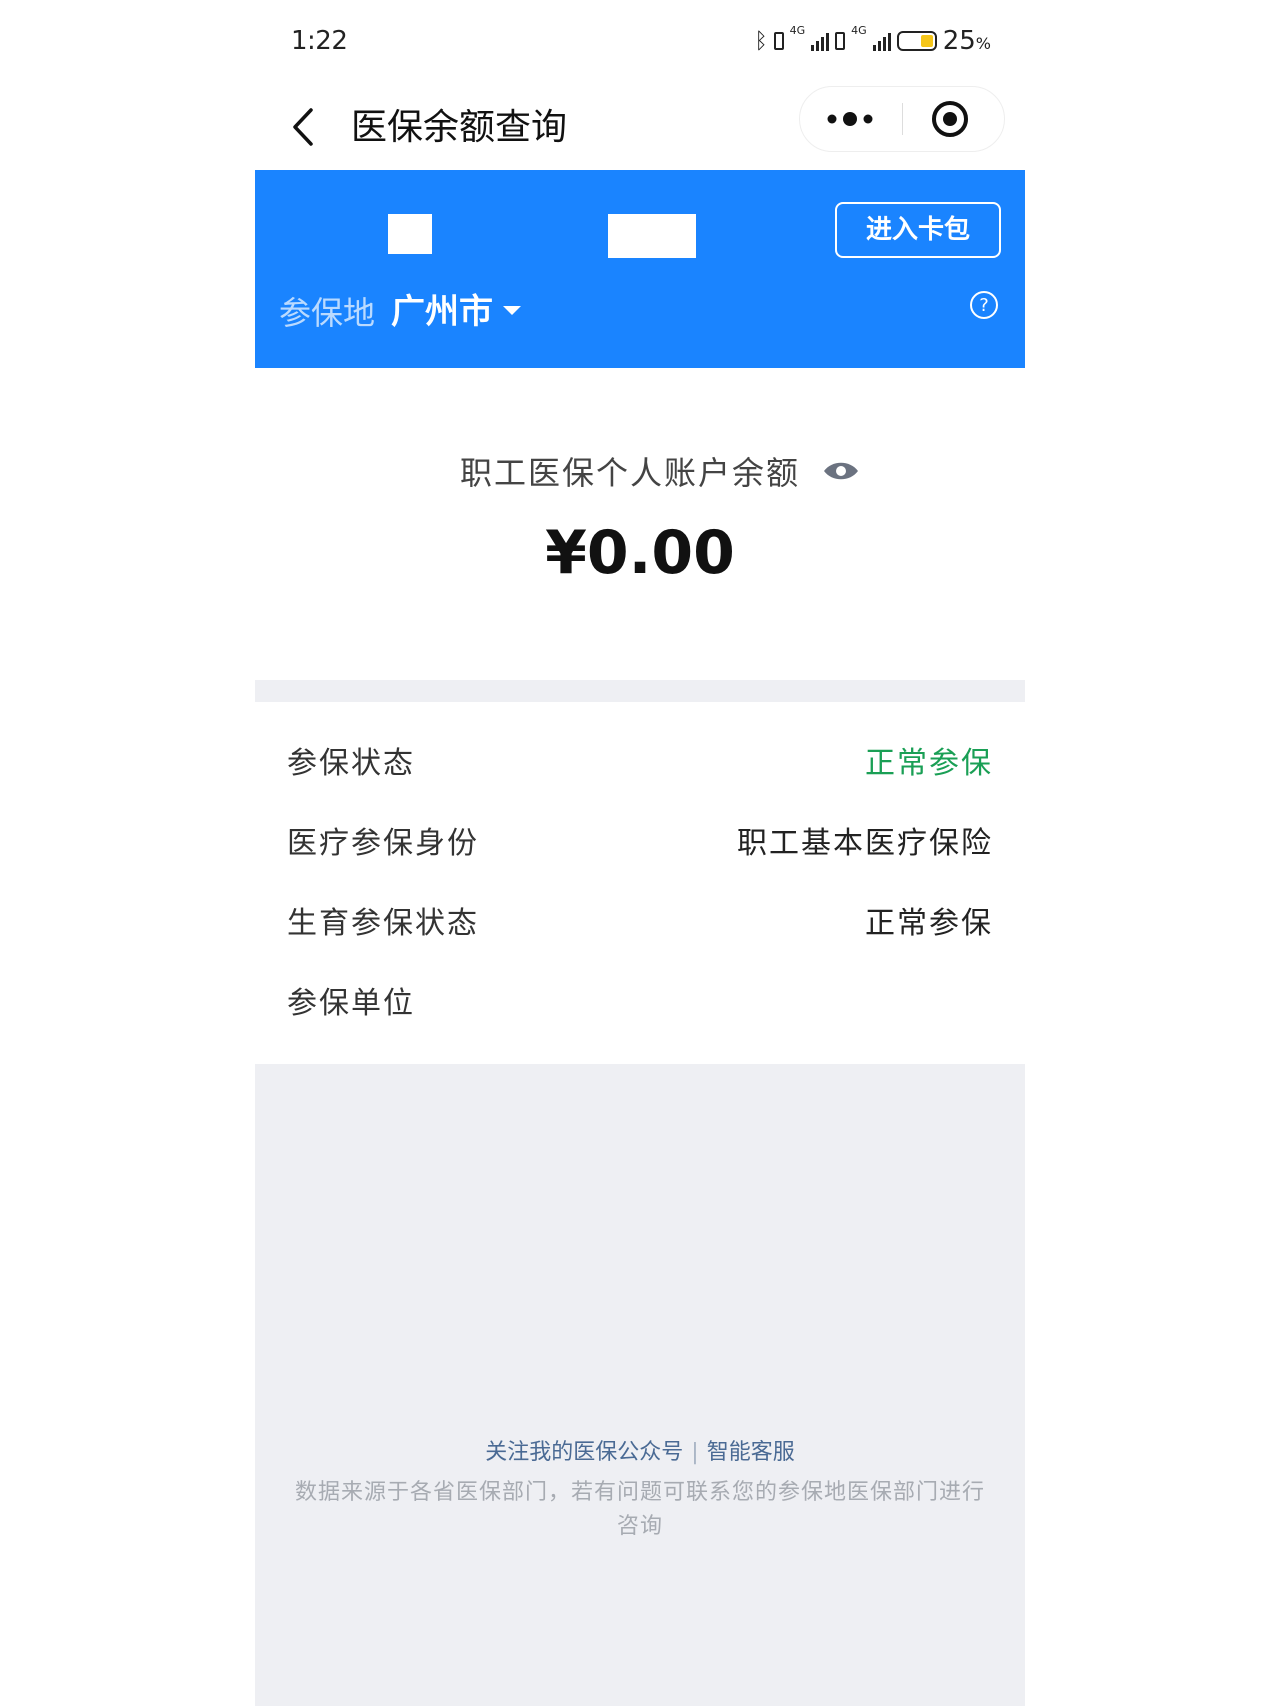 This screenshot has height=1706, width=1280. Describe the element at coordinates (351, 1003) in the screenshot. I see `info-label: 参保单位` at that location.